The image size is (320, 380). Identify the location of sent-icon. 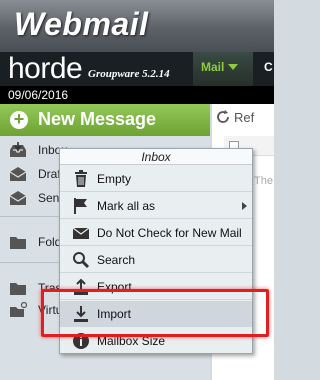
(18, 198).